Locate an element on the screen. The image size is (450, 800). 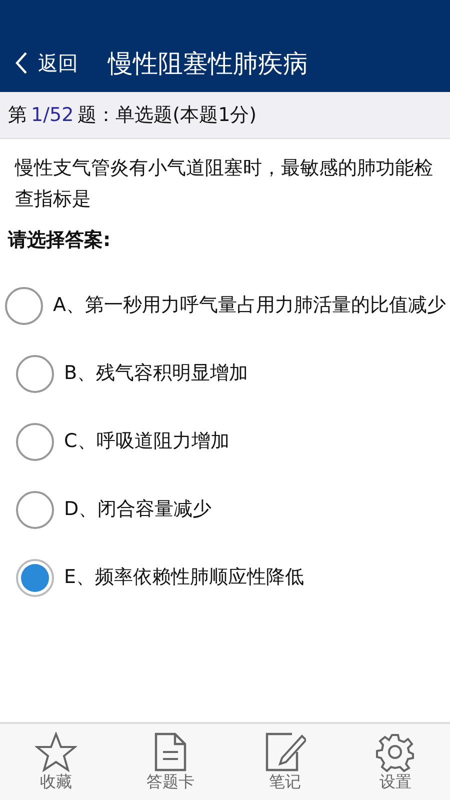
tab-item: 收藏 is located at coordinates (55, 762).